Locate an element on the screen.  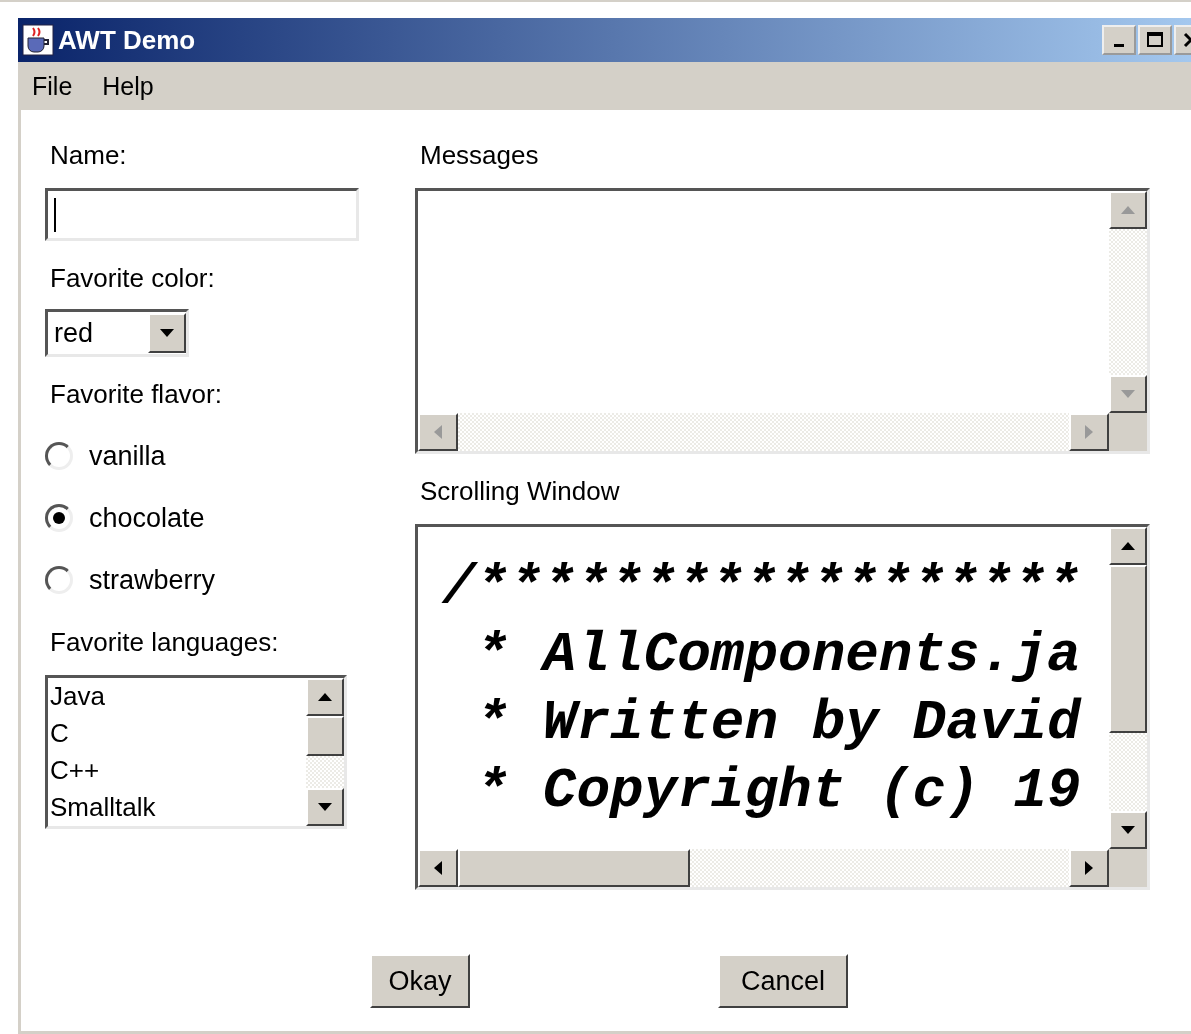
radio-label: vanilla is located at coordinates (127, 456).